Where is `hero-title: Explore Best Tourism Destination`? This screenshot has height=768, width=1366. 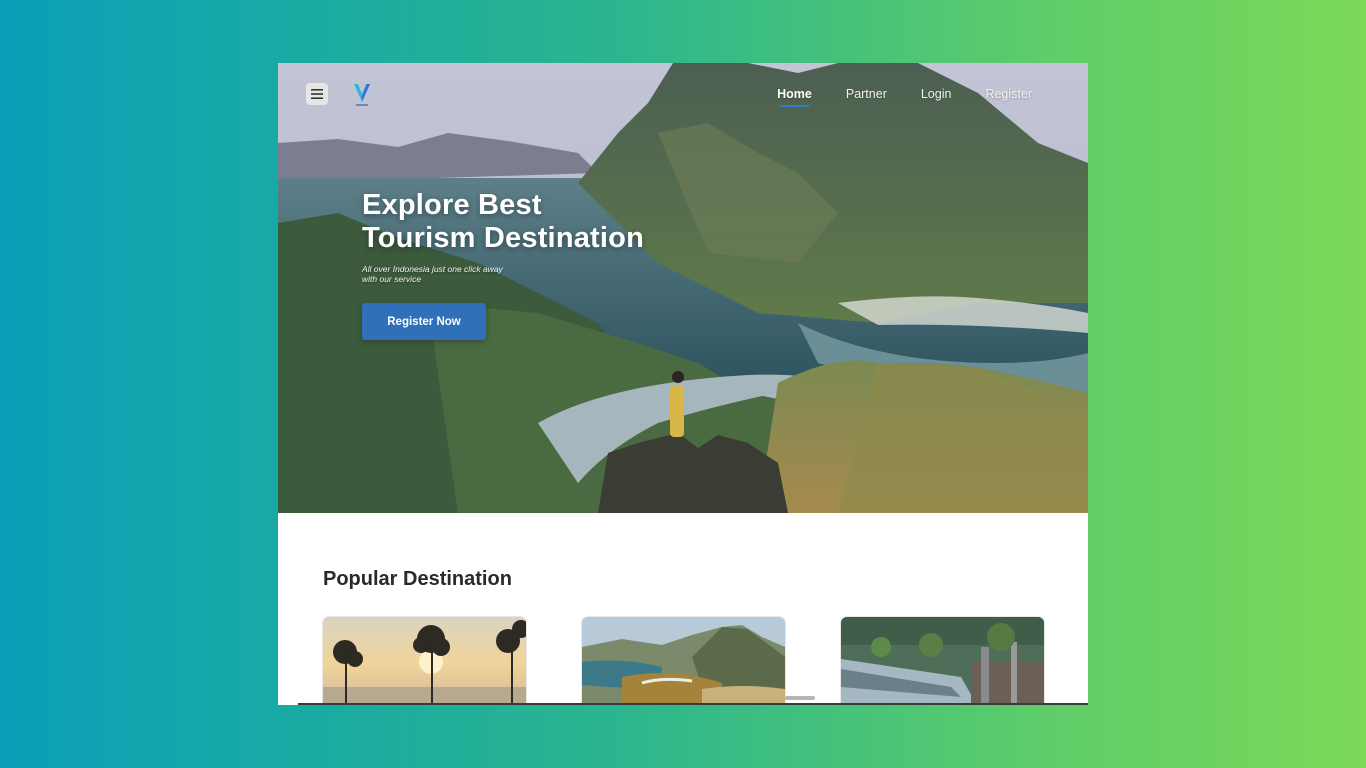
hero-title: Explore Best Tourism Destination is located at coordinates (522, 222).